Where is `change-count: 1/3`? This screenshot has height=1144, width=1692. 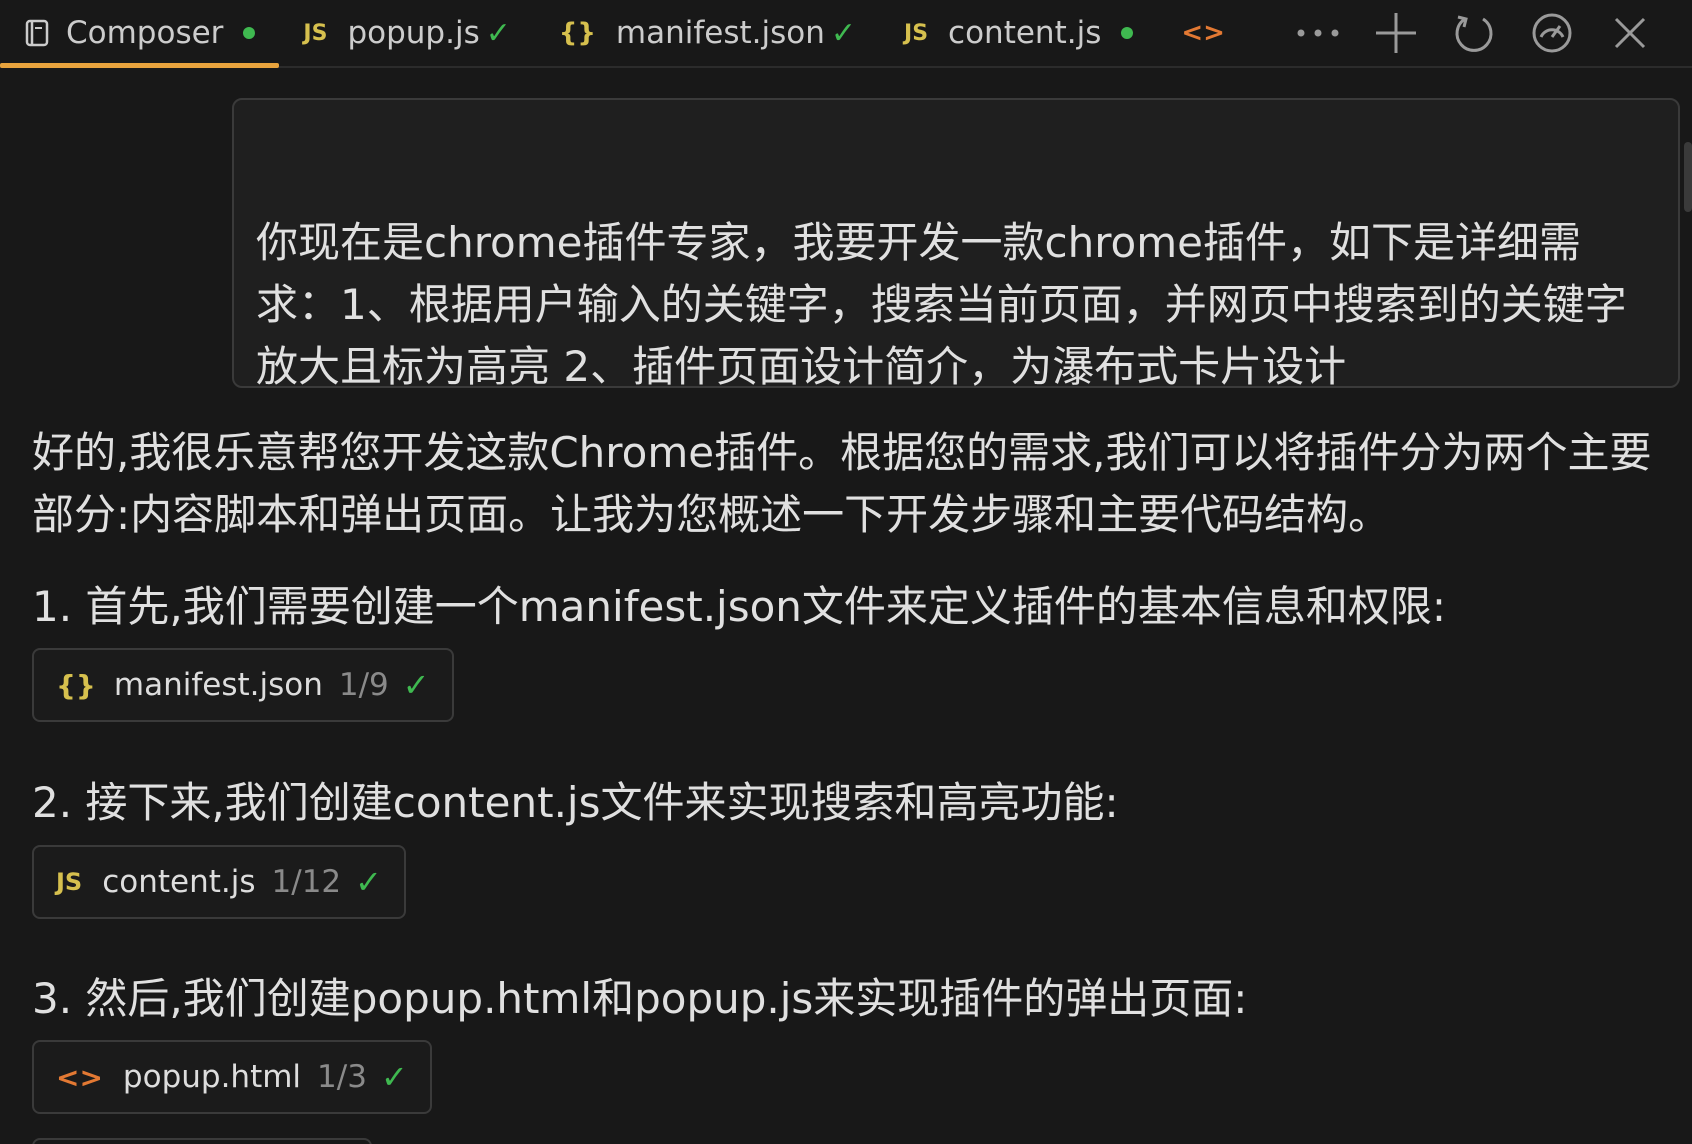
change-count: 1/3 is located at coordinates (342, 1077).